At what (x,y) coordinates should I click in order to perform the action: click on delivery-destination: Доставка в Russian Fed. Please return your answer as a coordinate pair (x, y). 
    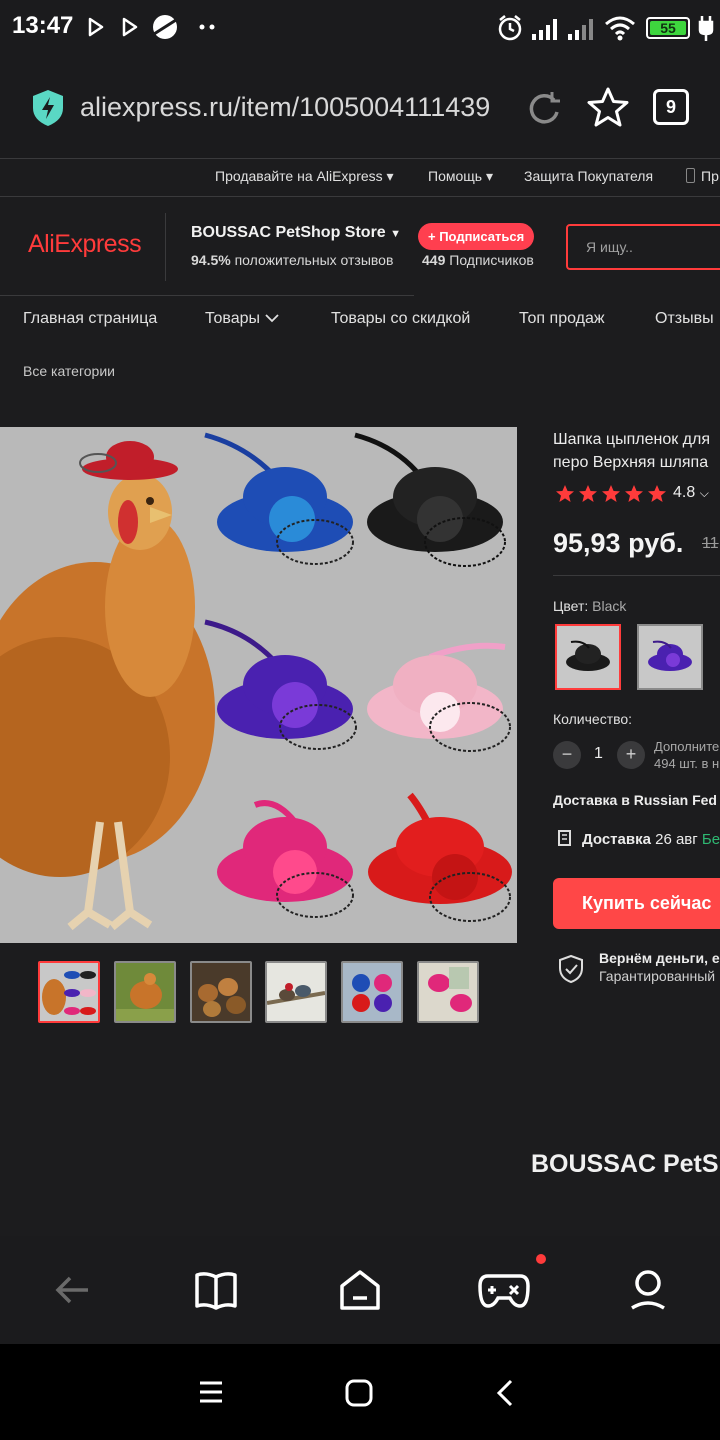
    Looking at the image, I should click on (635, 800).